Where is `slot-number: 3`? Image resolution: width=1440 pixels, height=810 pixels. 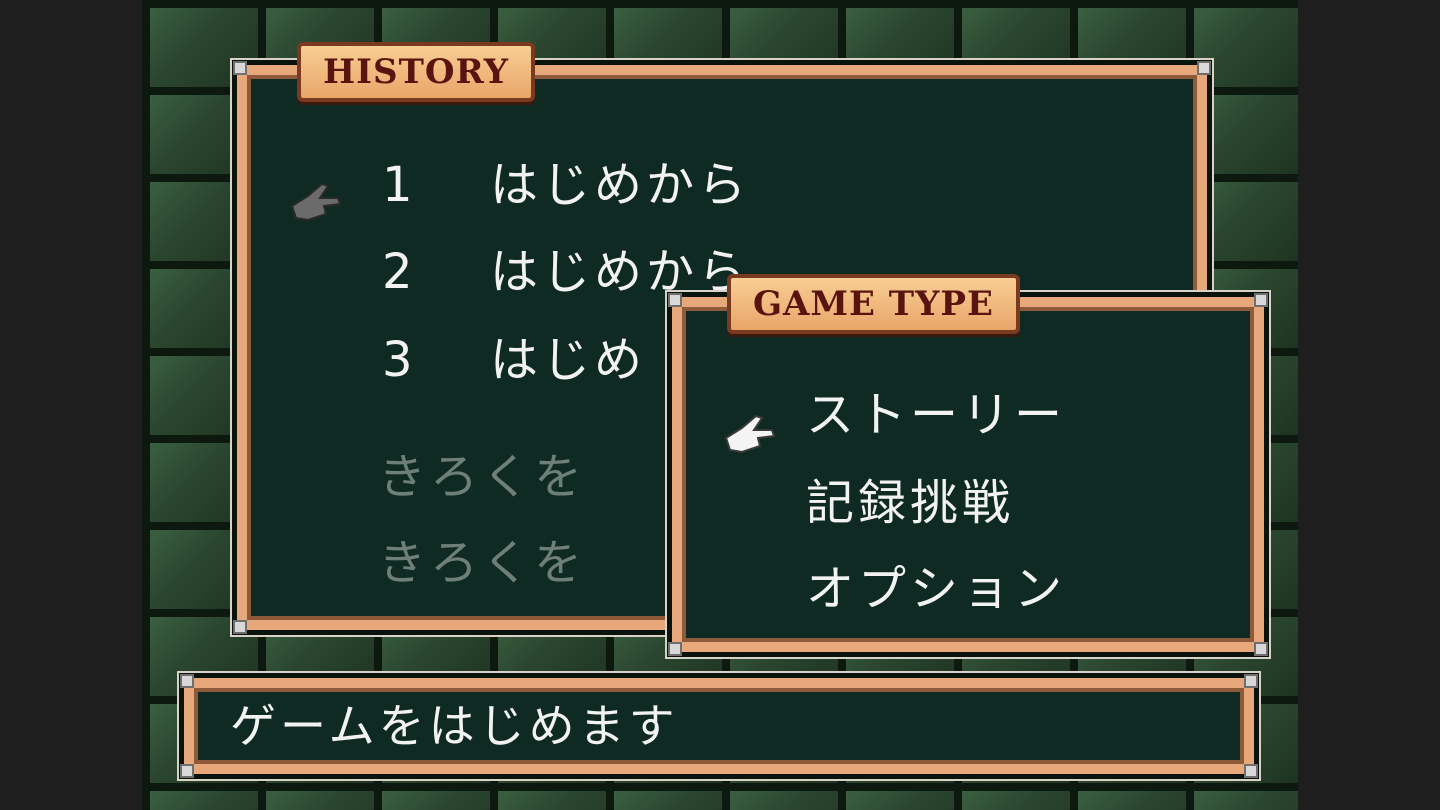
slot-number: 3 is located at coordinates (399, 360).